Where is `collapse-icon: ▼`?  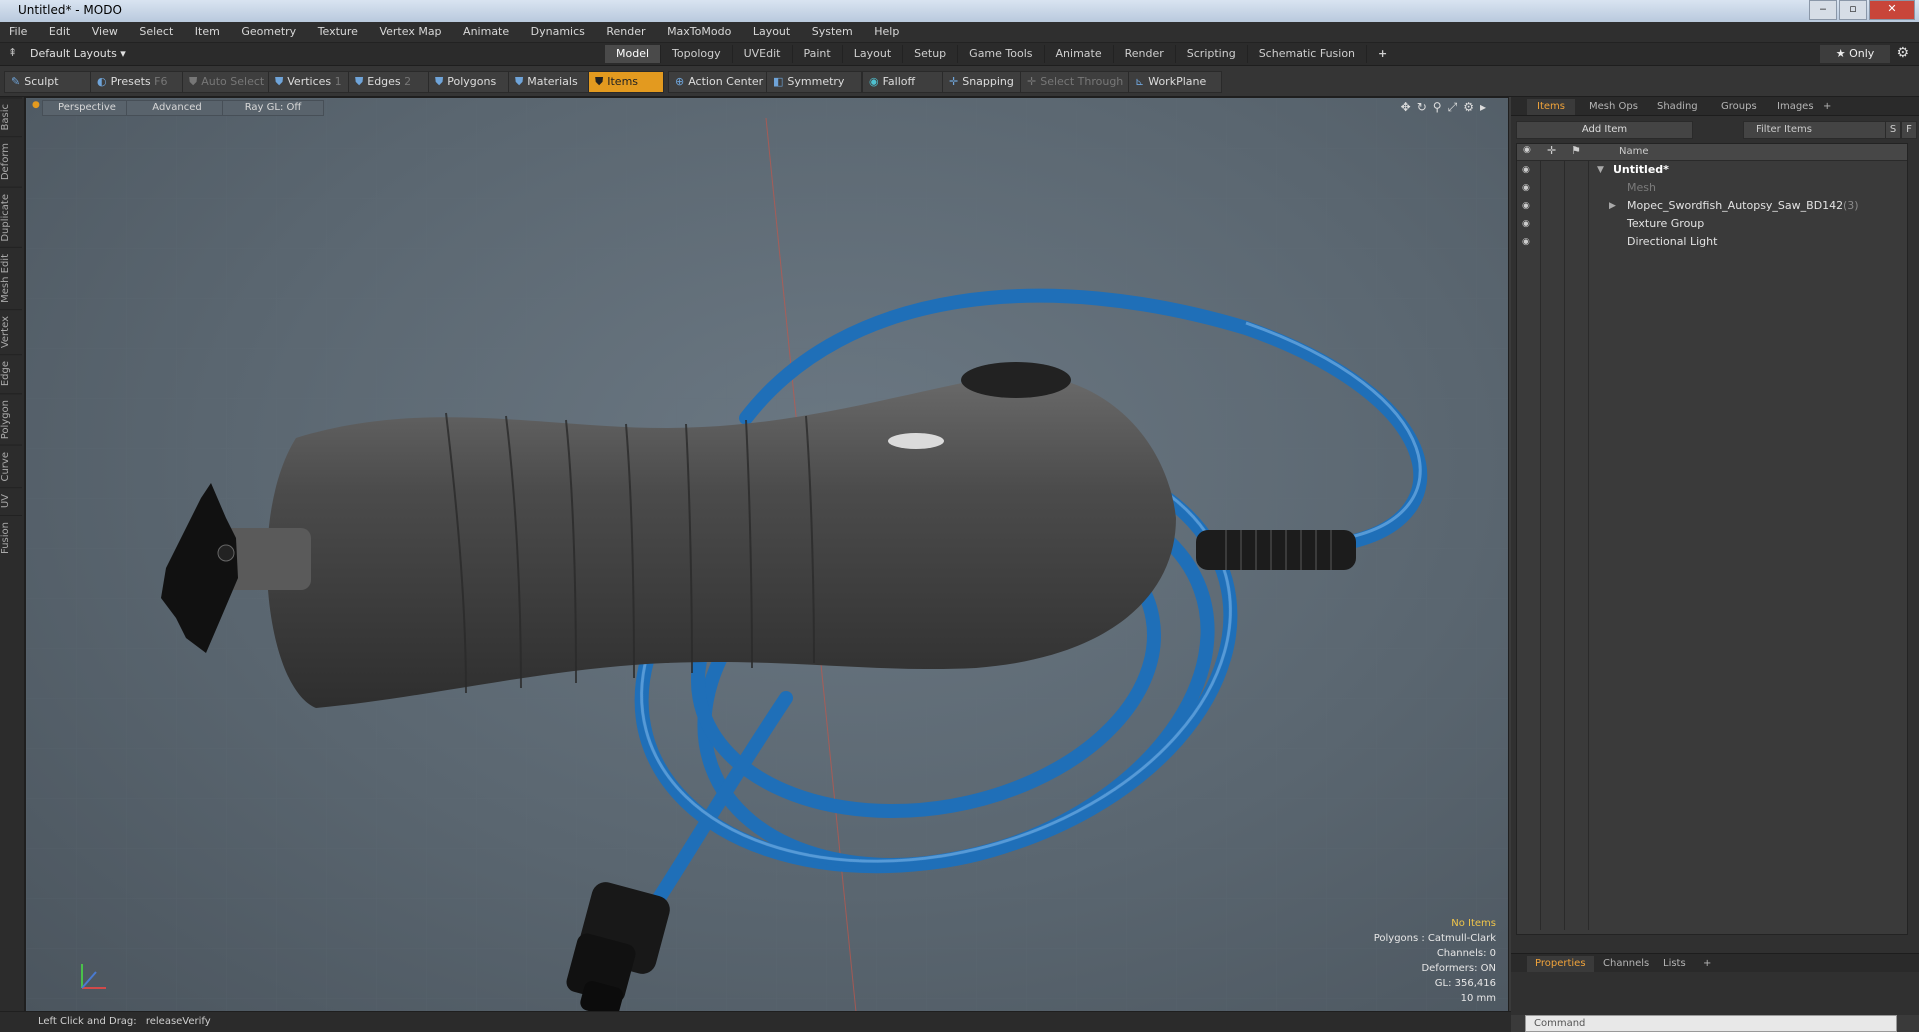
collapse-icon: ▼ is located at coordinates (1600, 170).